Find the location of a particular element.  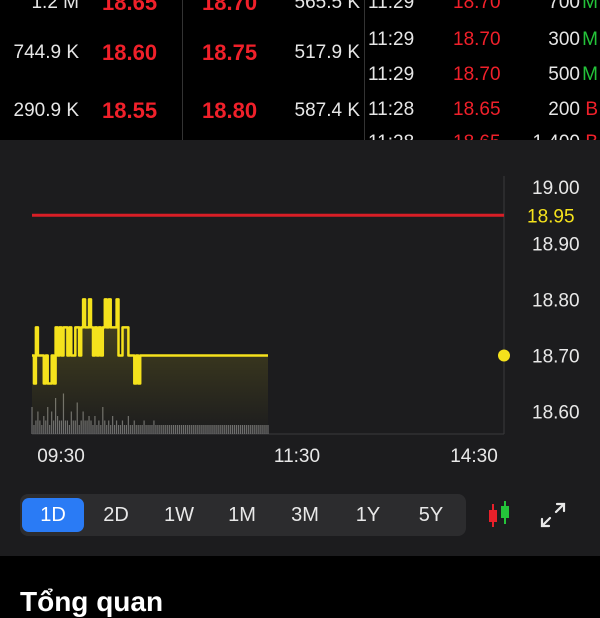

trade-row: 11:29 18.70 300 M is located at coordinates (484, 40).